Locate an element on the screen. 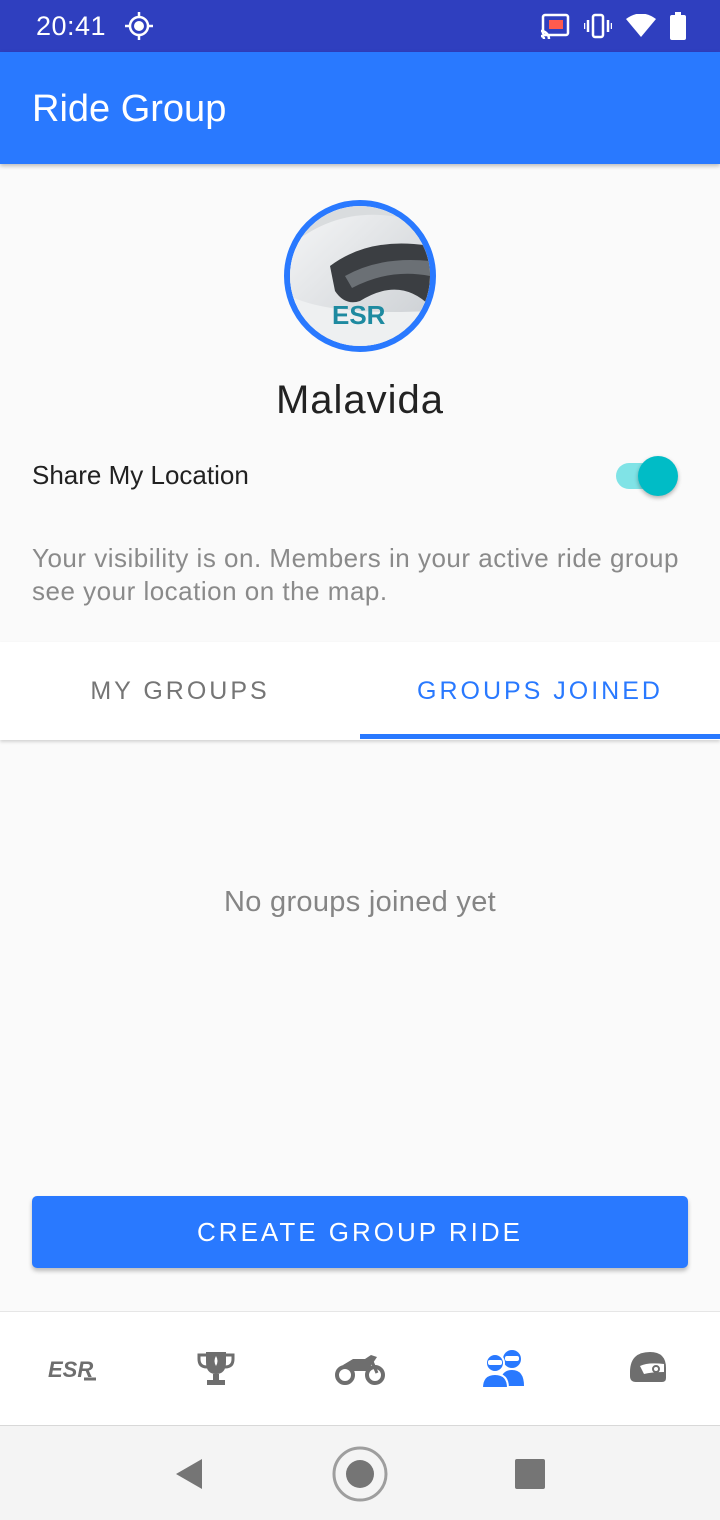 The image size is (720, 1520). tab-groups-joined: GROUPS JOINED is located at coordinates (540, 691).